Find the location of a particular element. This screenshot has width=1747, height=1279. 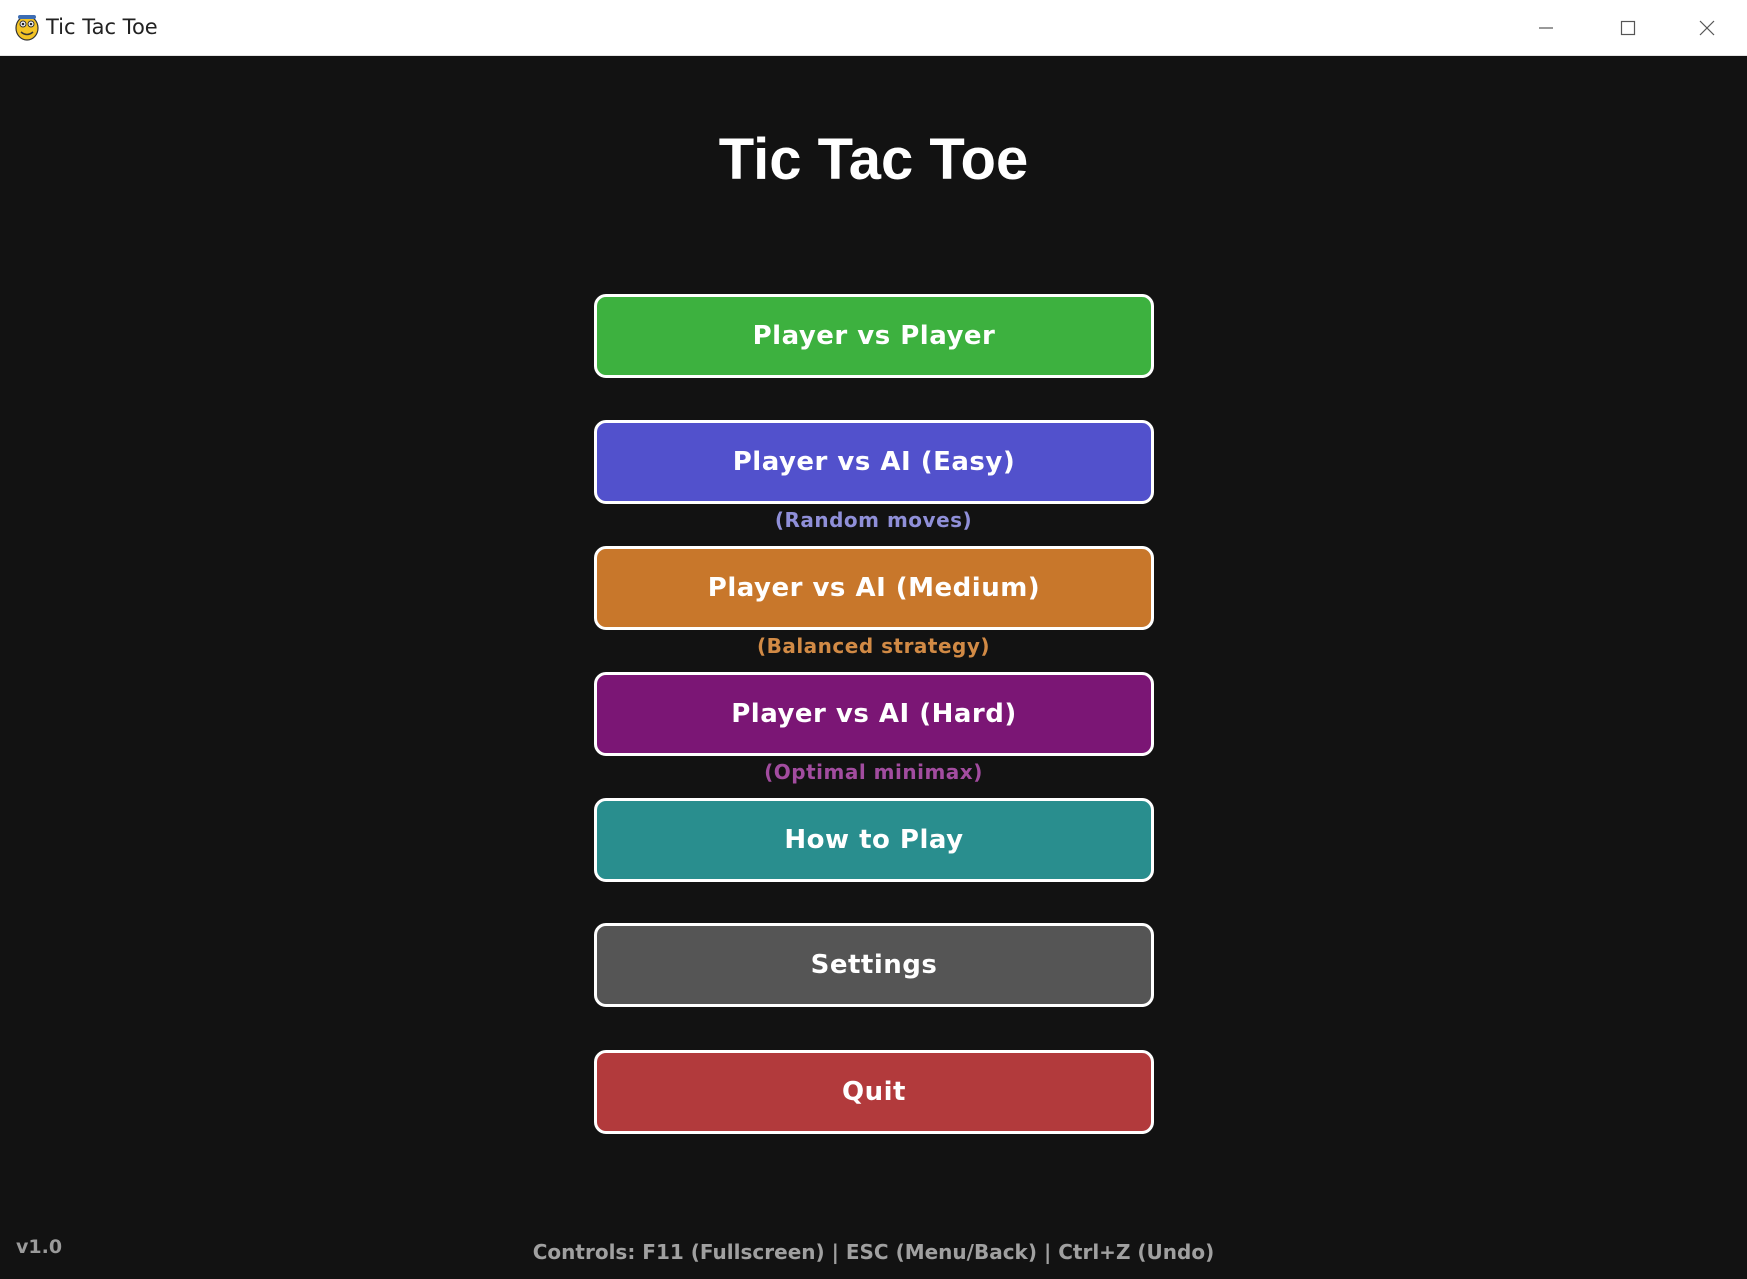

pygame-snake-icon is located at coordinates (27, 27).